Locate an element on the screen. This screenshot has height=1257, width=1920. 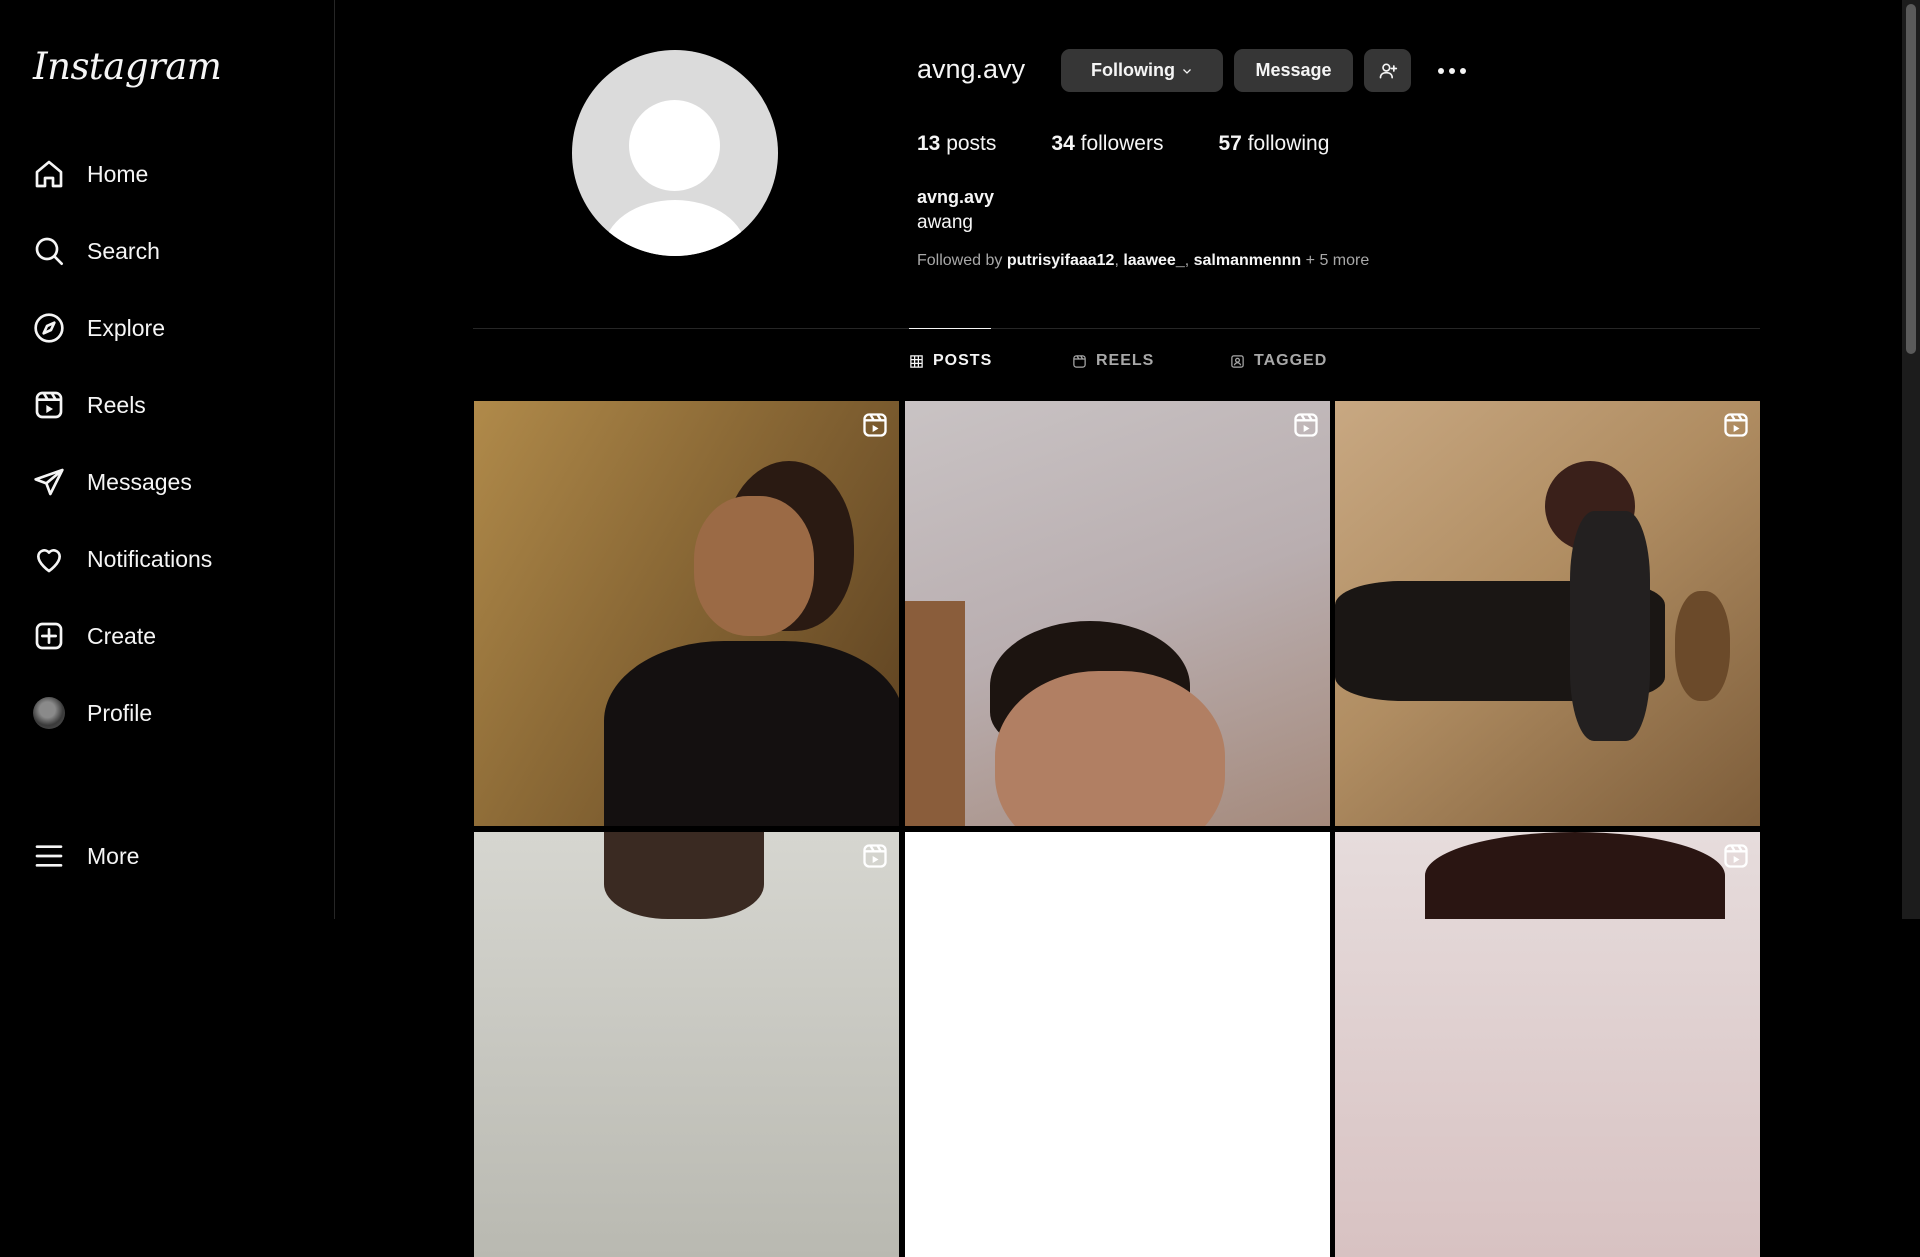
more-options-icon is located at coordinates (1452, 71).